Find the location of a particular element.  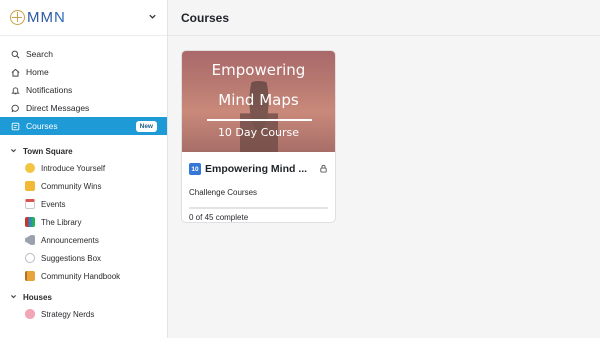

cover-divider is located at coordinates (259, 120).